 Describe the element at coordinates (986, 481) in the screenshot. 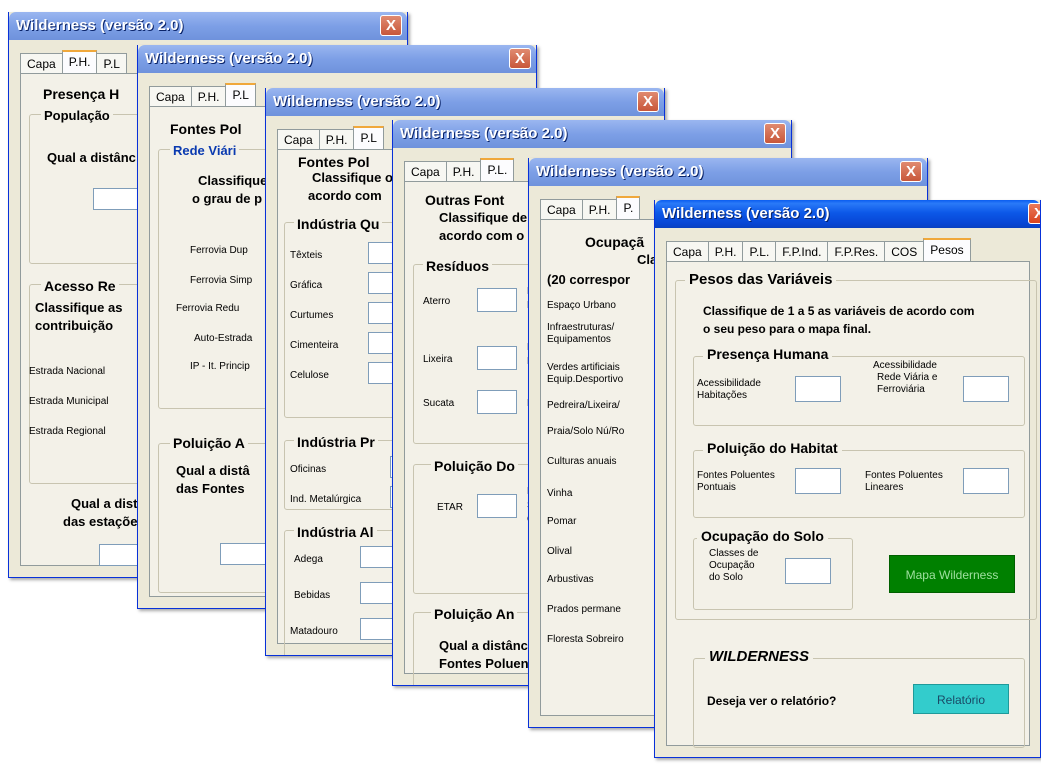

I see `fontes-lineares-input` at that location.